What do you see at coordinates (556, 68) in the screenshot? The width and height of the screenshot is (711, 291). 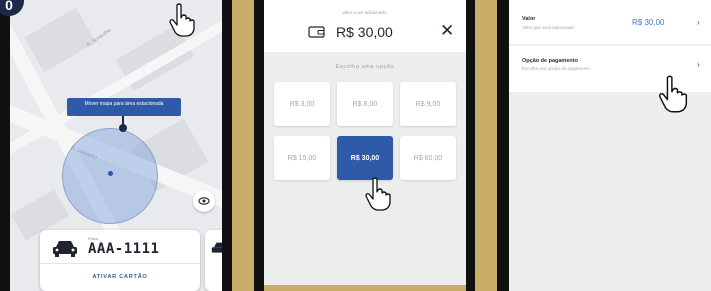 I see `payment-row-subtitle: Escolha sua opção de pagamento` at bounding box center [556, 68].